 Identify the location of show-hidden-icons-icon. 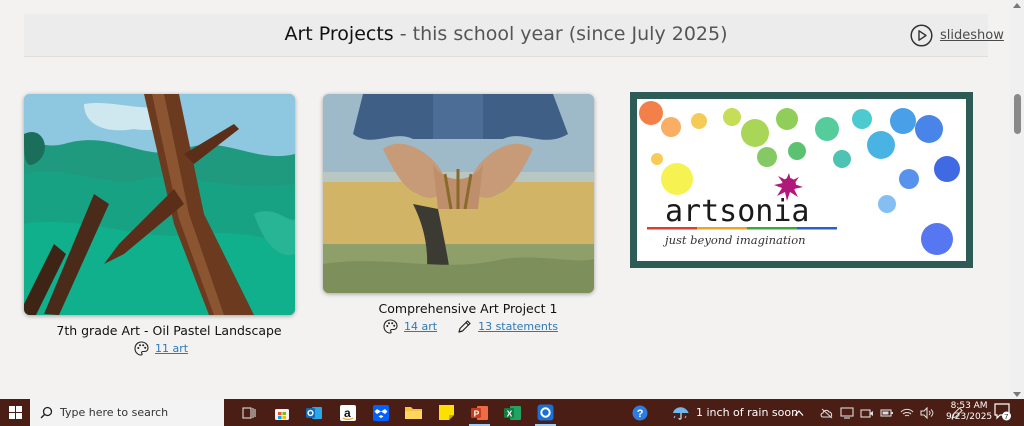
(799, 413).